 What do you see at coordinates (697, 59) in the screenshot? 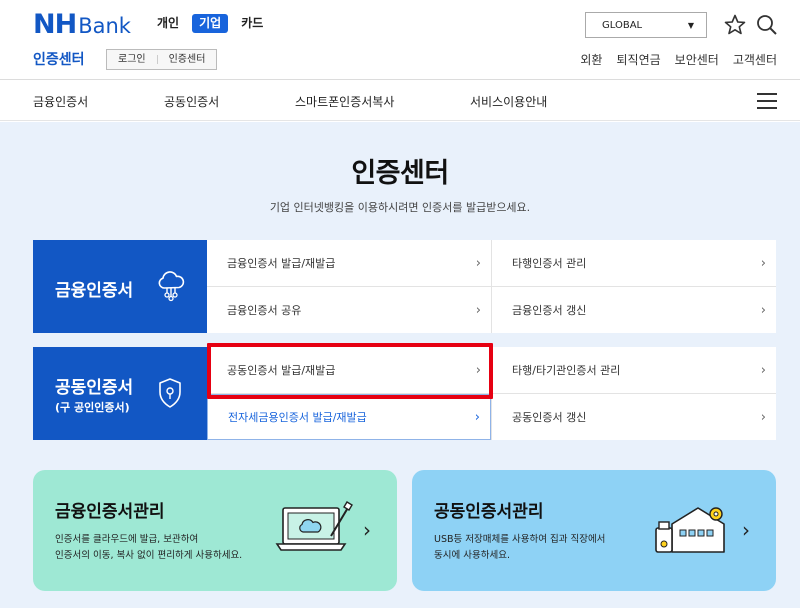
I see `link-security-center: 보안센터` at bounding box center [697, 59].